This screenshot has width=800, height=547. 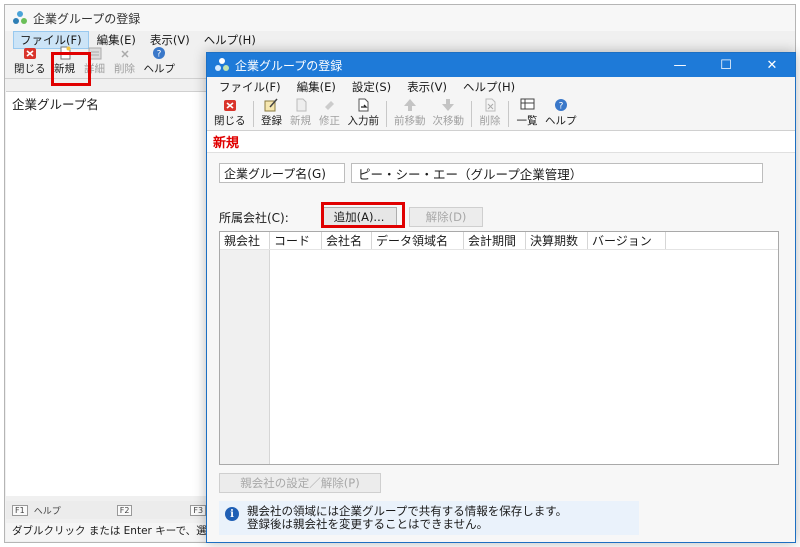 I want to click on parent-company-button: 親会社の設定／解除(P), so click(x=300, y=483).